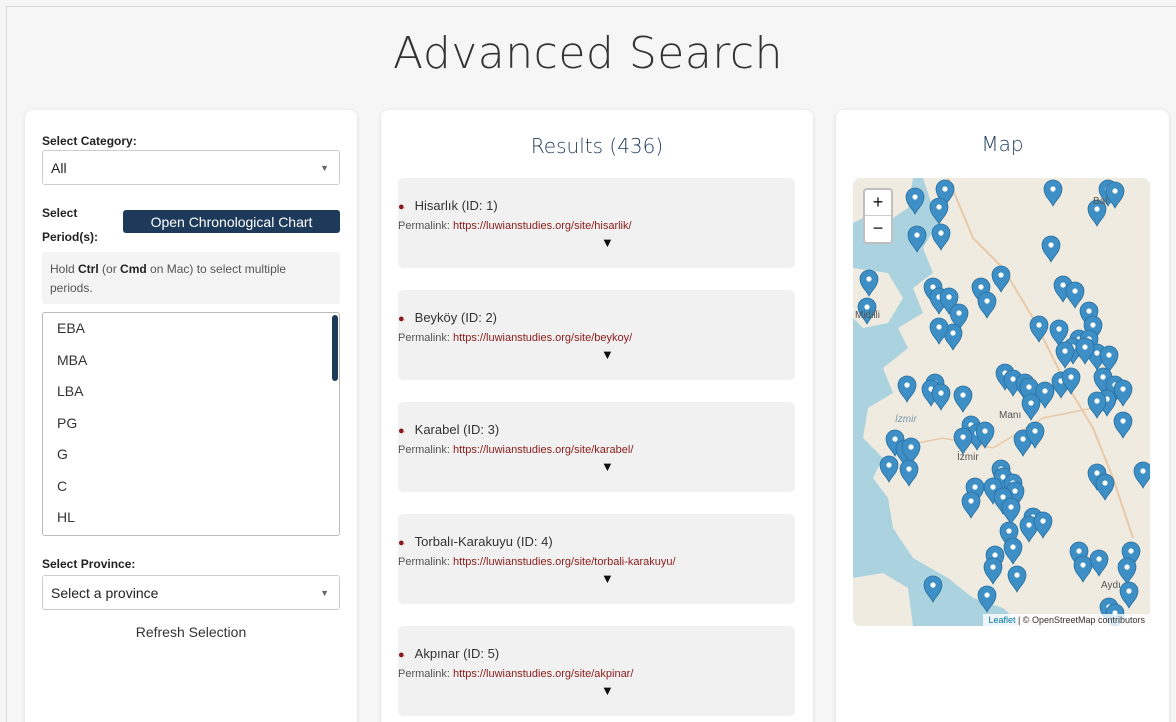 Image resolution: width=1176 pixels, height=722 pixels. Describe the element at coordinates (64, 269) in the screenshot. I see `hint-prefix: Hold` at that location.